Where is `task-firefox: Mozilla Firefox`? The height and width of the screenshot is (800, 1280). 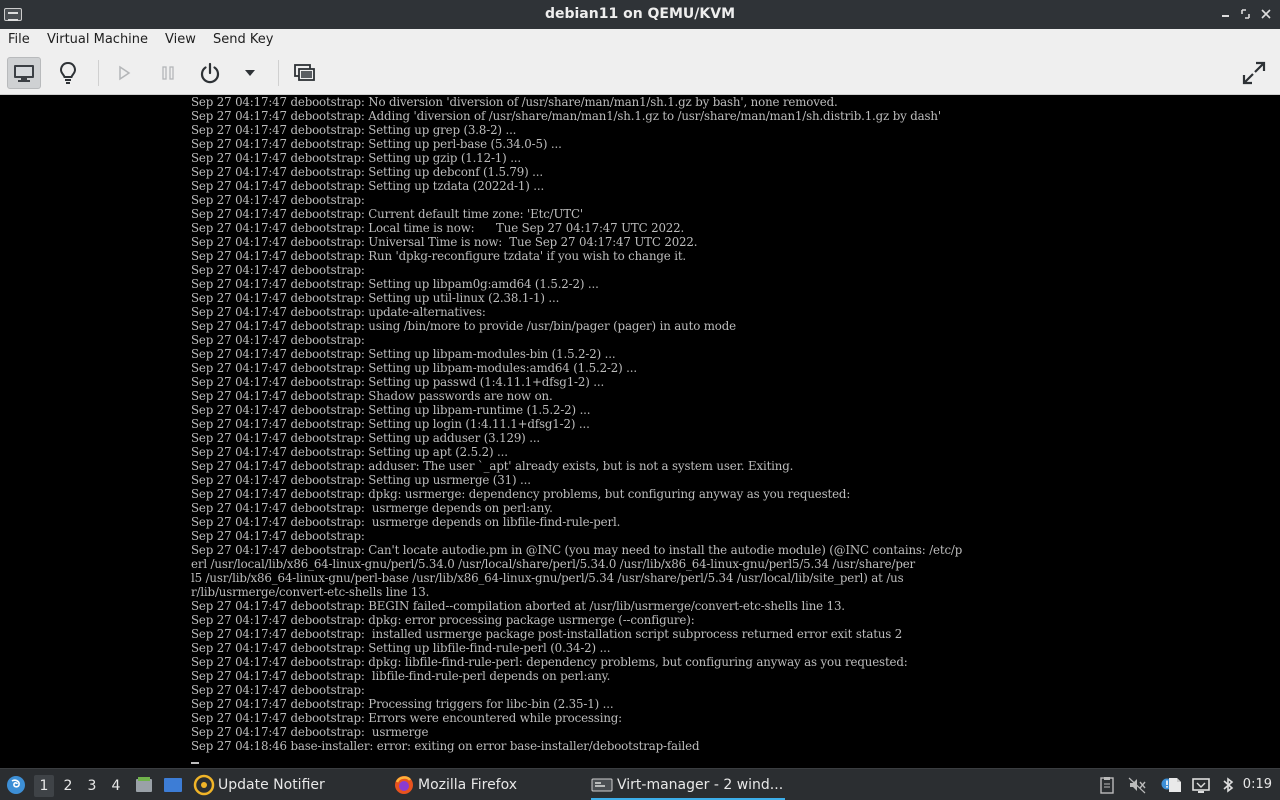 task-firefox: Mozilla Firefox is located at coordinates (455, 784).